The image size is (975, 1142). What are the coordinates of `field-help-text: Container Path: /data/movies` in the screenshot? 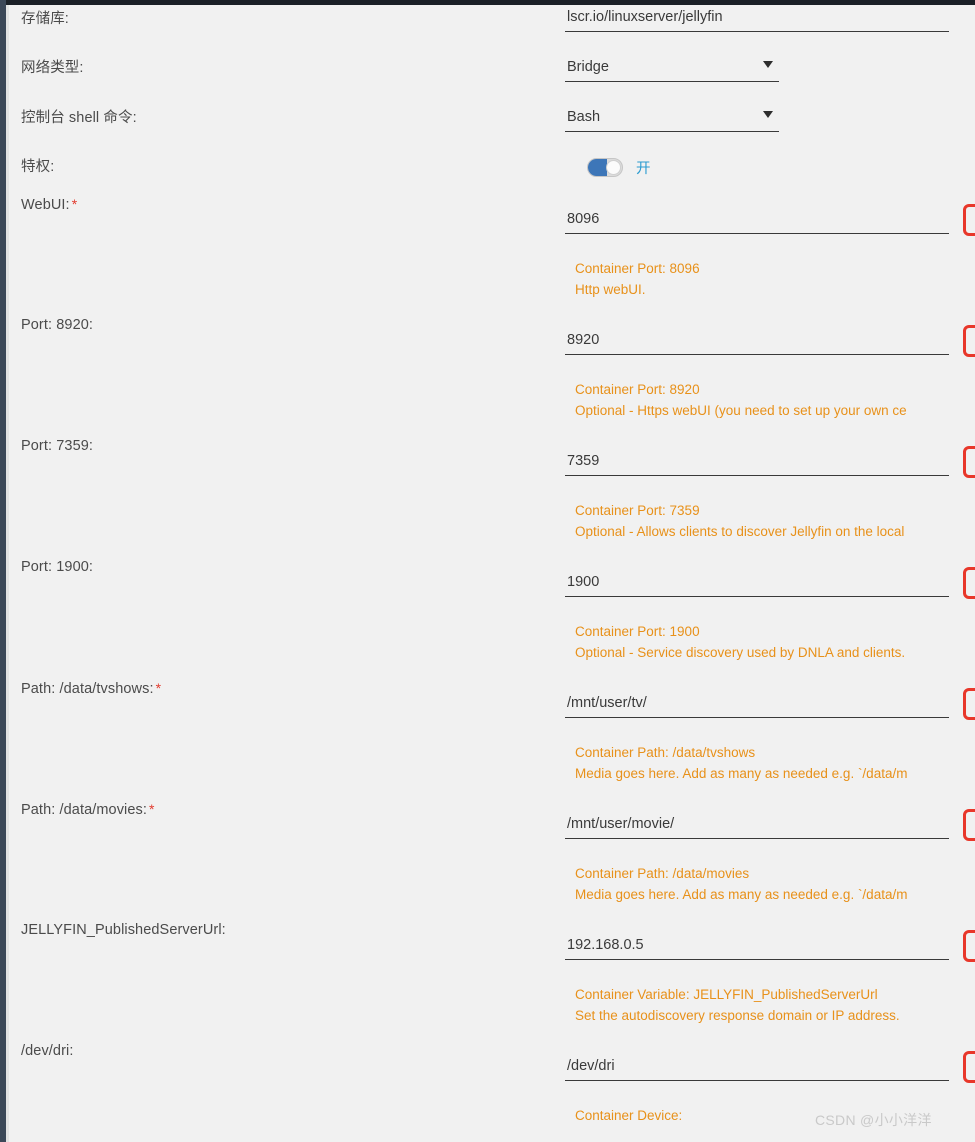 It's located at (662, 873).